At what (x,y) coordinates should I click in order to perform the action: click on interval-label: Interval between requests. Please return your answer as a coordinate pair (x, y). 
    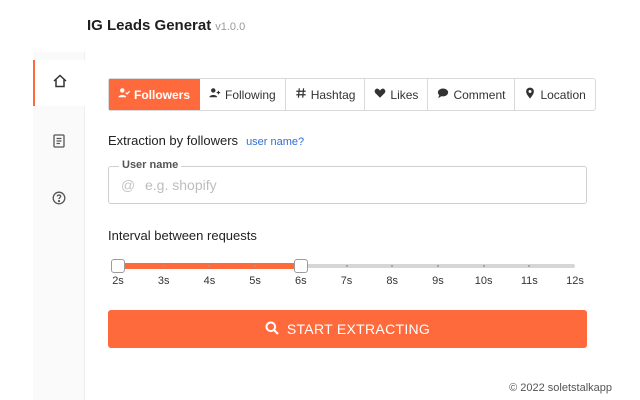
    Looking at the image, I should click on (182, 235).